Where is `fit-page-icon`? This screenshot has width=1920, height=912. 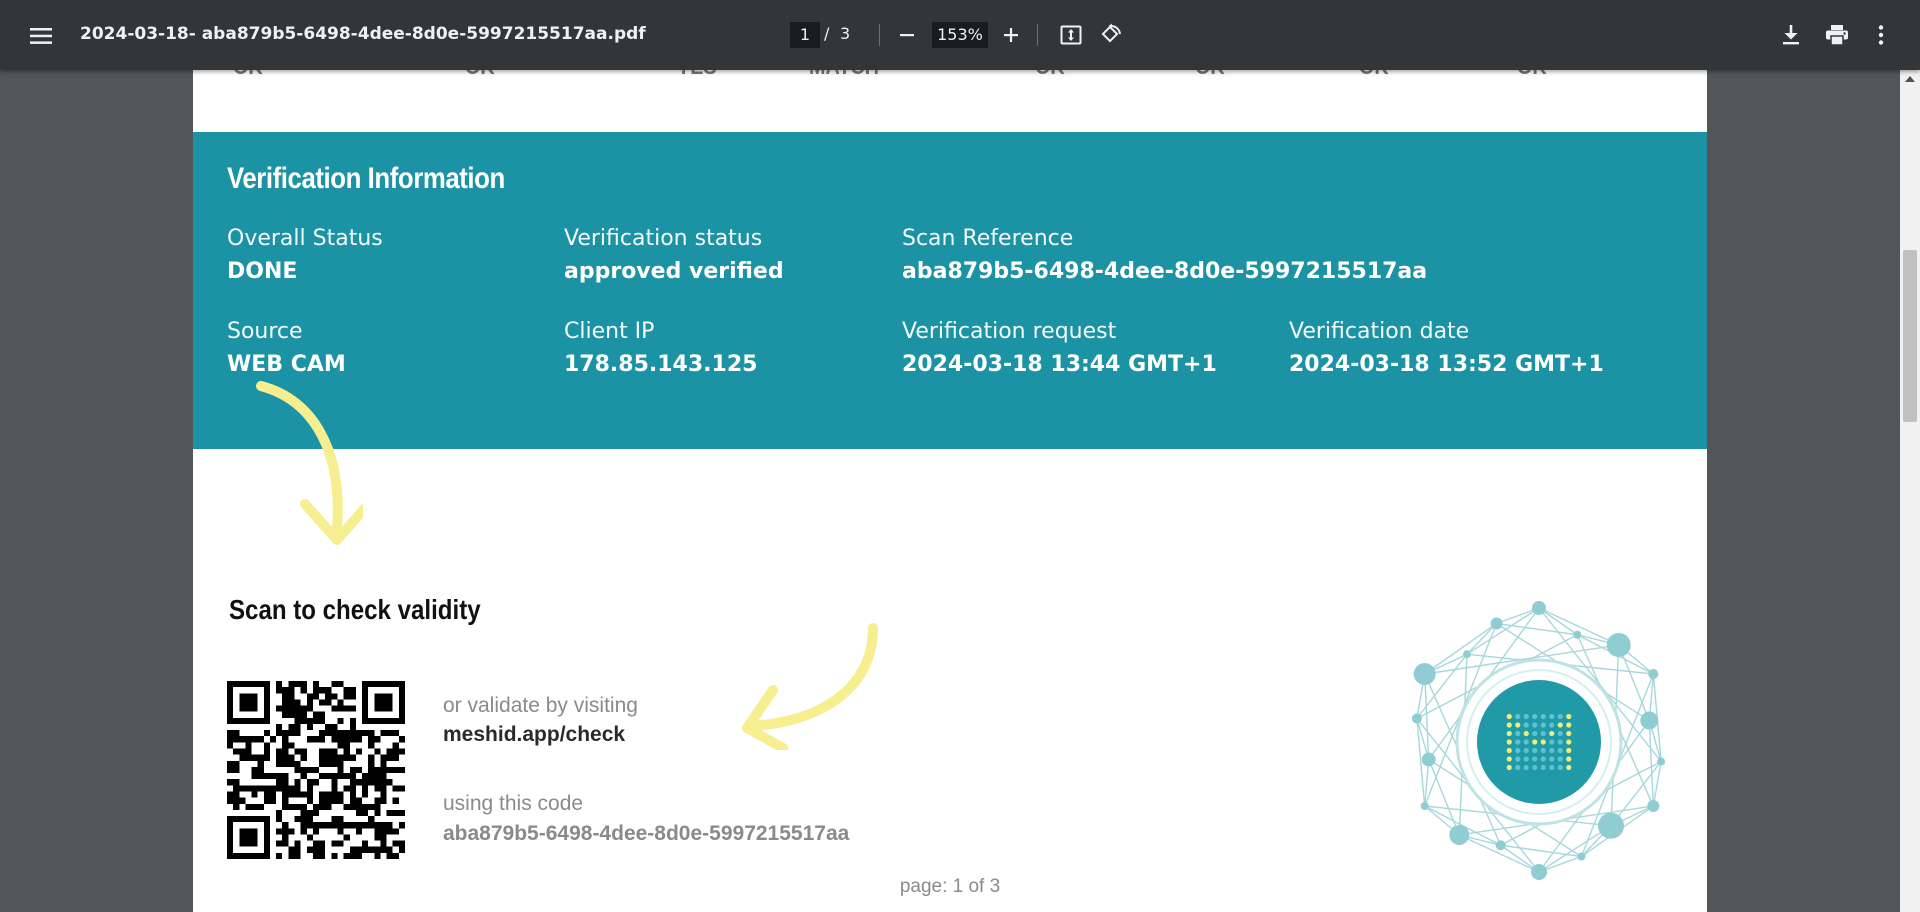
fit-page-icon is located at coordinates (1071, 35).